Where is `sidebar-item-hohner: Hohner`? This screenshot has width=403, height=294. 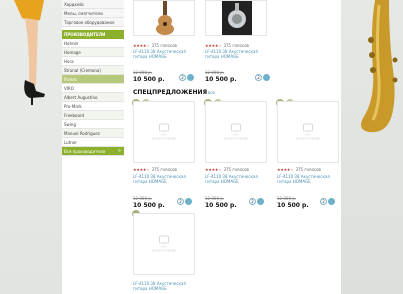 sidebar-item-hohner: Hohner is located at coordinates (93, 43).